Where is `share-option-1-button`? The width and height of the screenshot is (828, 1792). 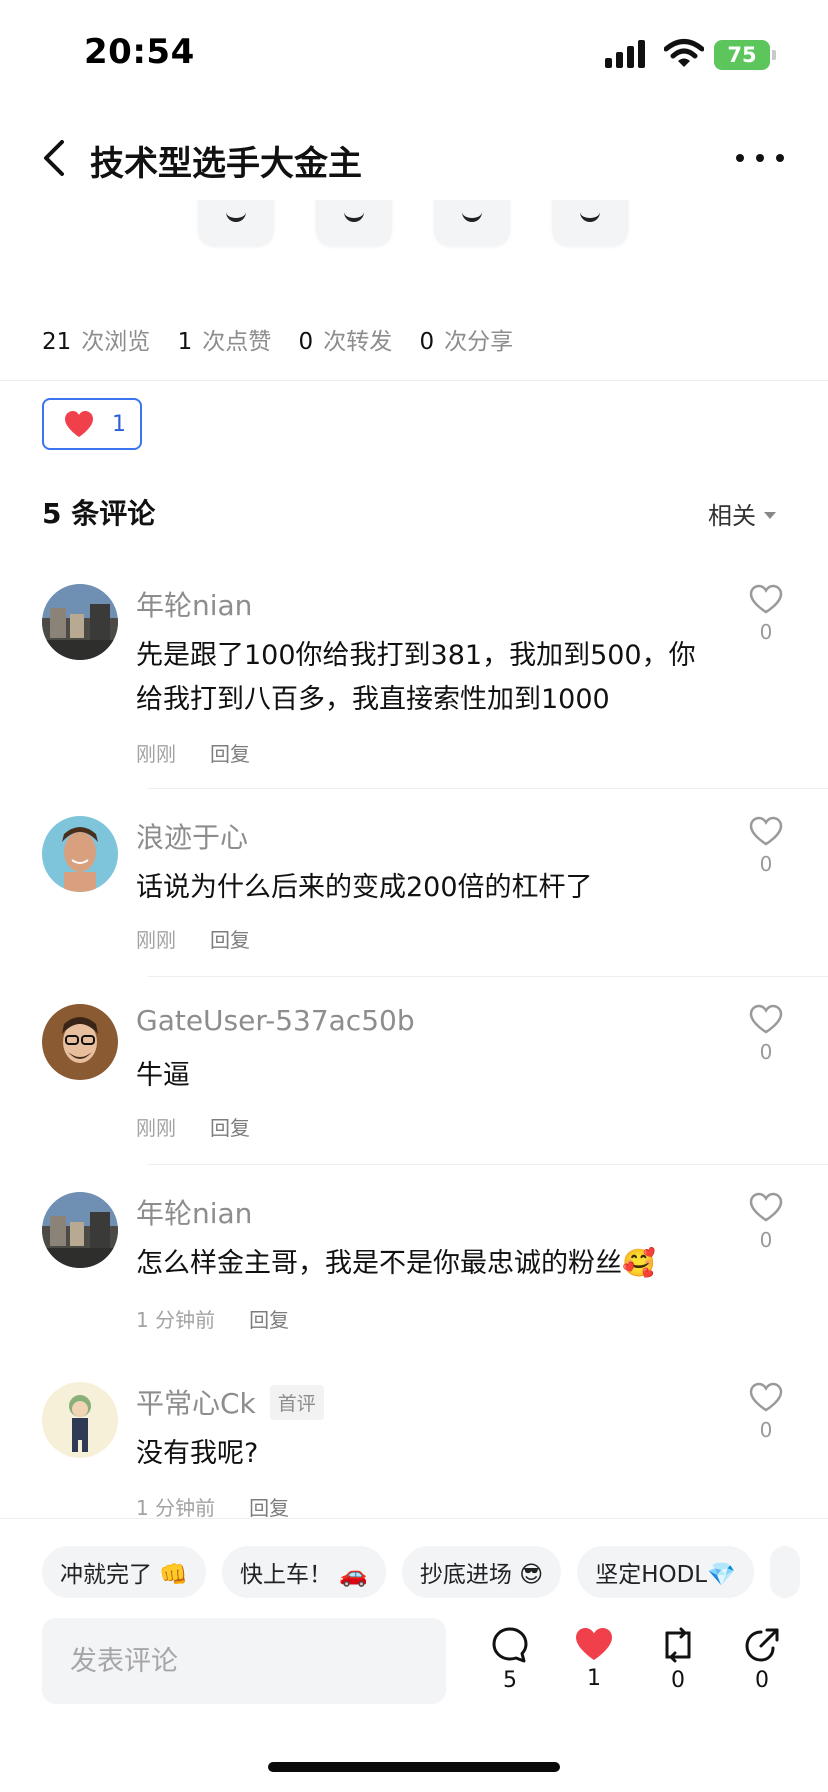 share-option-1-button is located at coordinates (236, 223).